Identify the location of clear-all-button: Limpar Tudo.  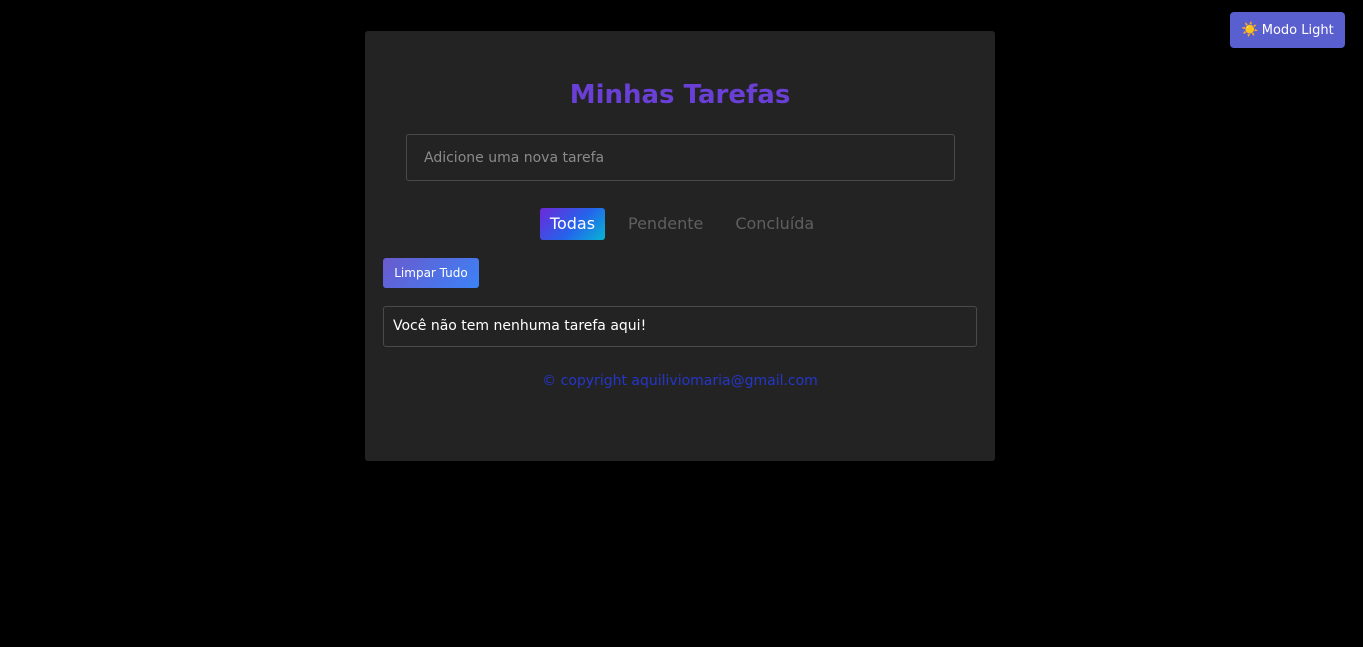
(431, 273).